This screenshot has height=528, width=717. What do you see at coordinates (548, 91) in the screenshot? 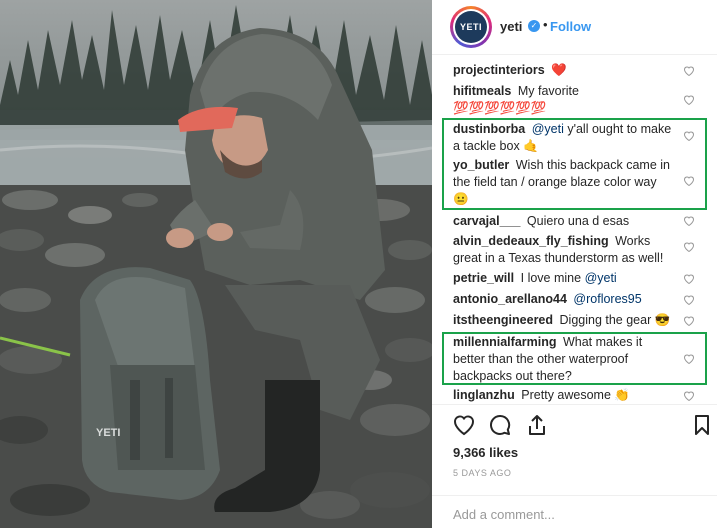
I see `comment-text: My favorite` at bounding box center [548, 91].